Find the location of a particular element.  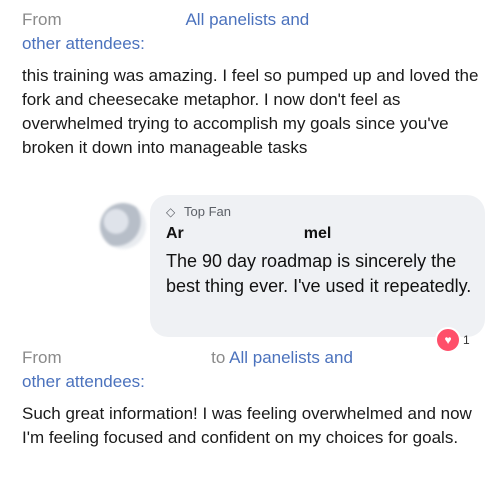

author-name-start: Ar is located at coordinates (175, 233).